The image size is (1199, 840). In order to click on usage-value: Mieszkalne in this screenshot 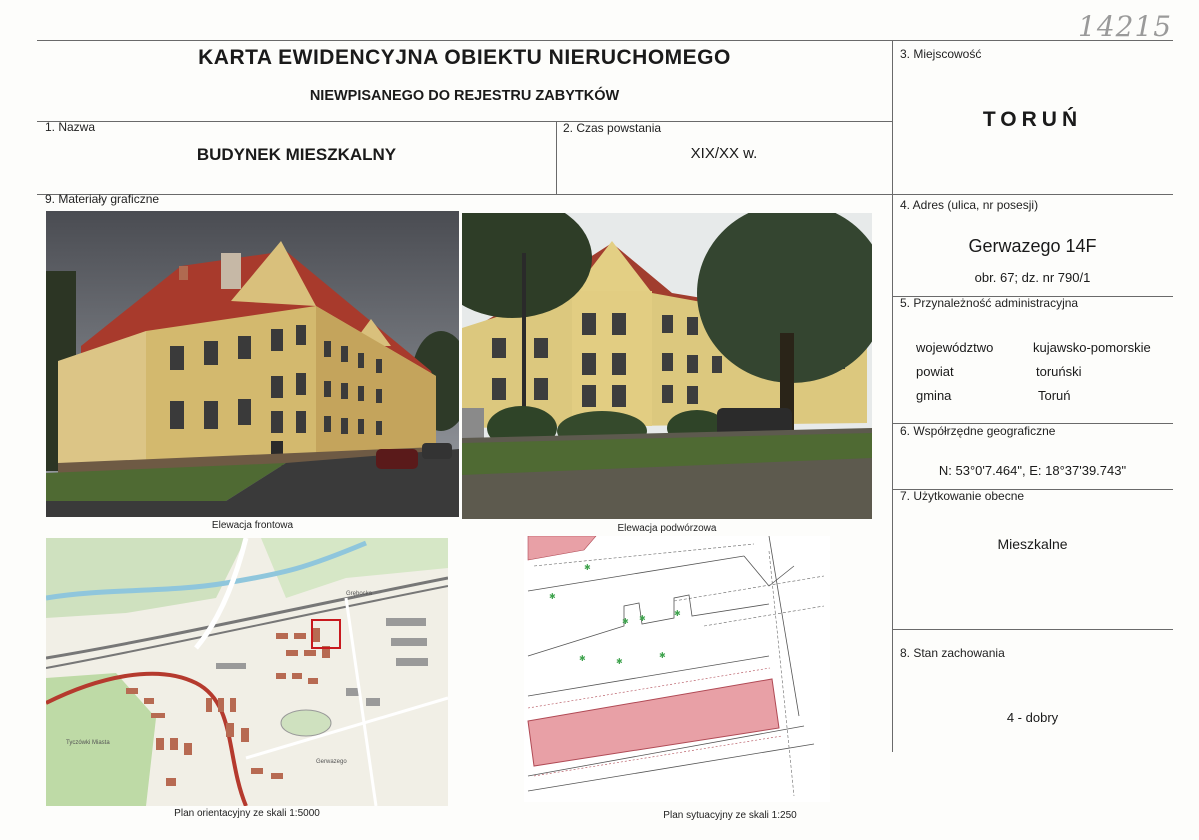, I will do `click(1032, 544)`.